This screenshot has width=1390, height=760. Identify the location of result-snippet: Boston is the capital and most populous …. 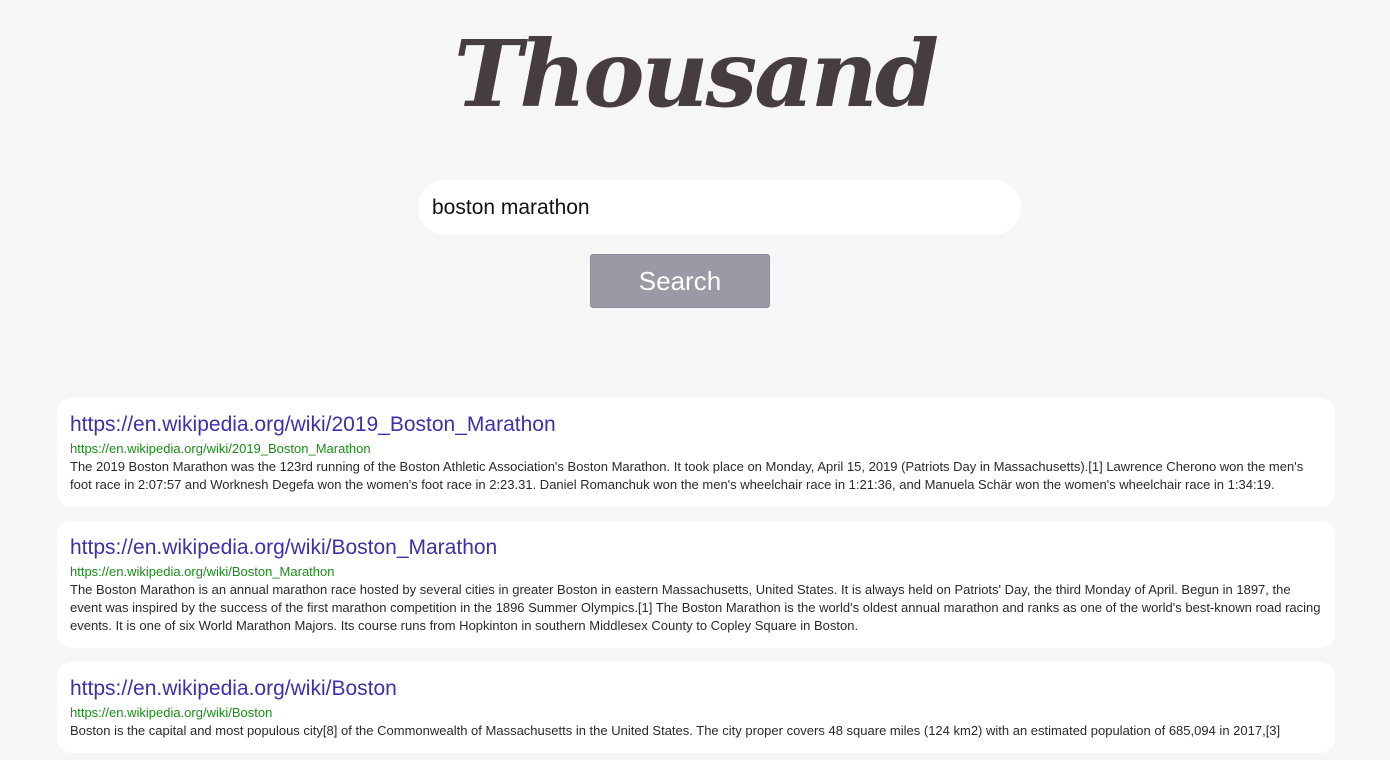
(675, 730).